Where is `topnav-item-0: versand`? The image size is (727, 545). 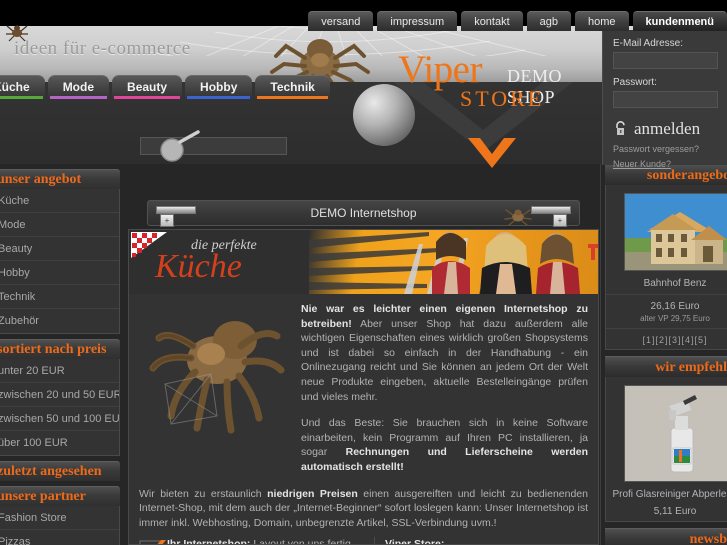
topnav-item-0: versand is located at coordinates (341, 21).